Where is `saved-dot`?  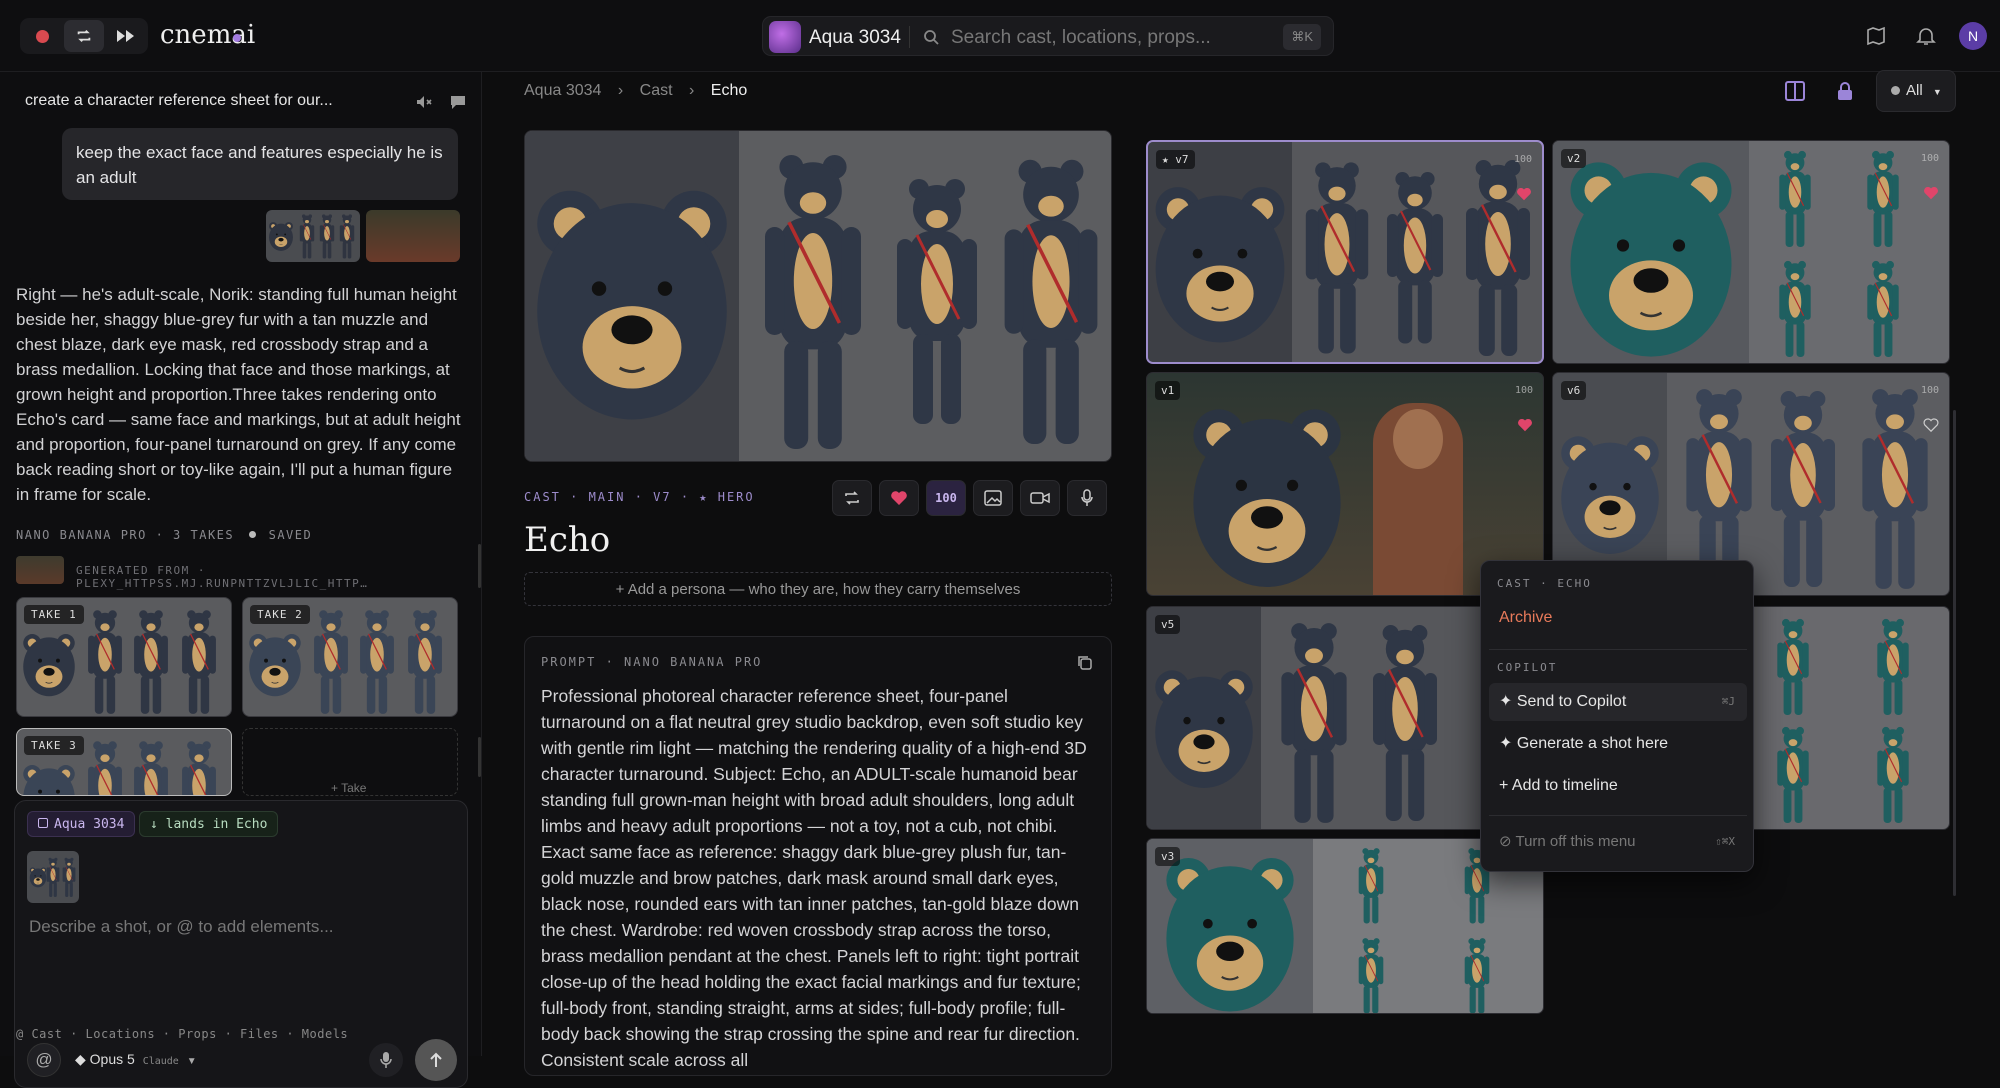 saved-dot is located at coordinates (252, 534).